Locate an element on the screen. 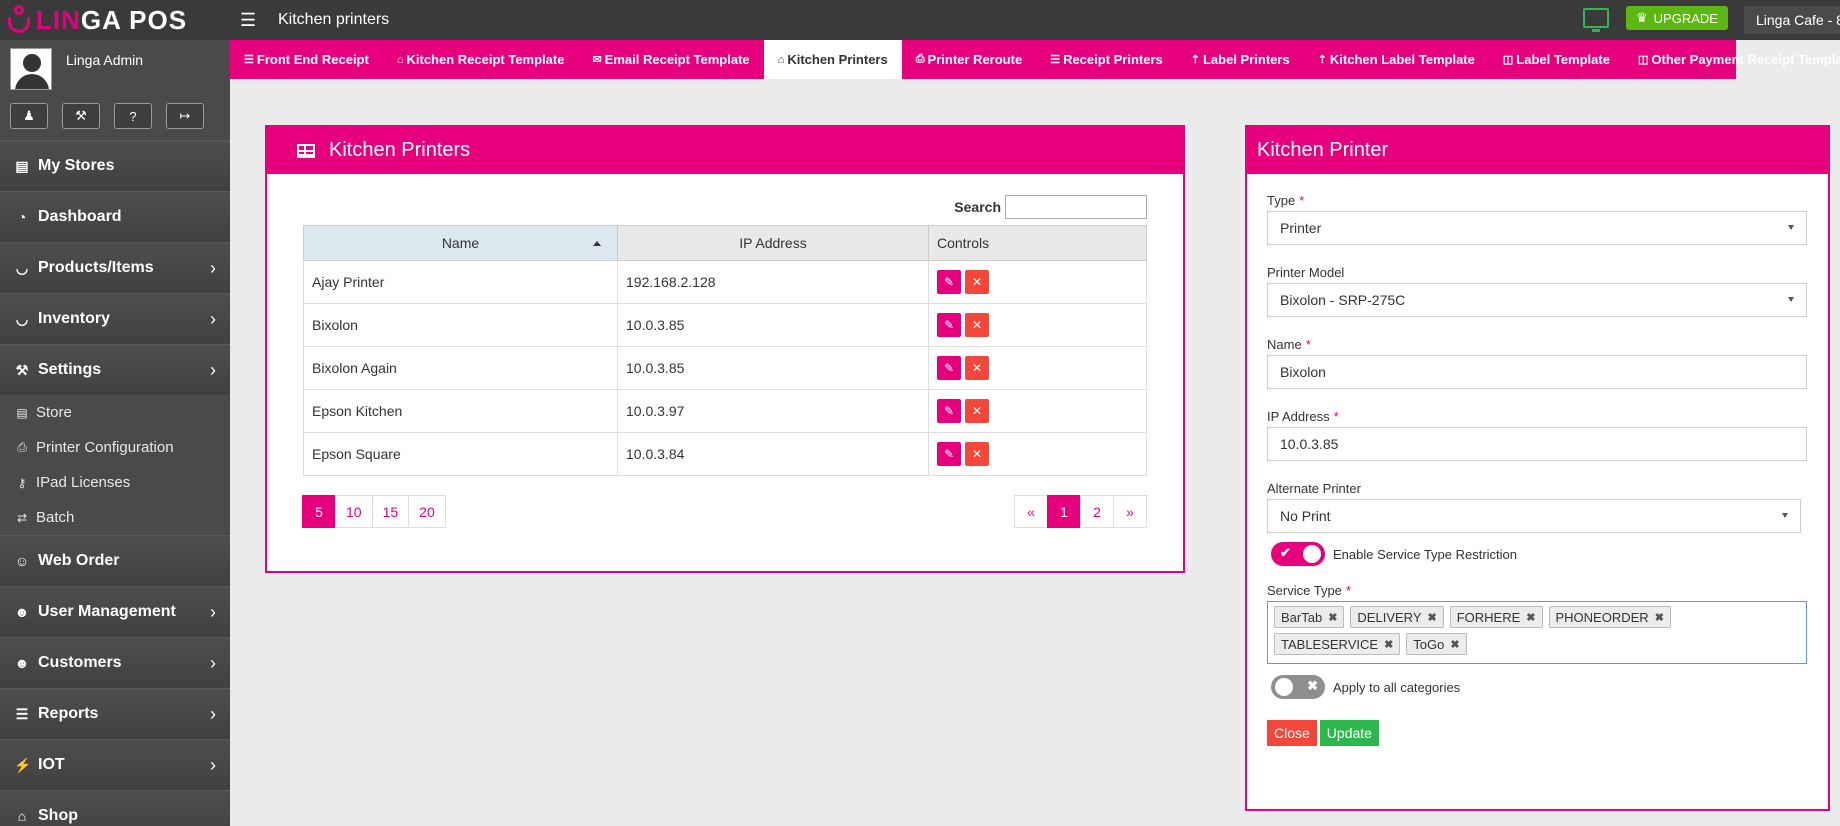 This screenshot has width=1840, height=826. sidebar-subitem-printer-configuration: ⎙ Printer Configuration is located at coordinates (115, 447).